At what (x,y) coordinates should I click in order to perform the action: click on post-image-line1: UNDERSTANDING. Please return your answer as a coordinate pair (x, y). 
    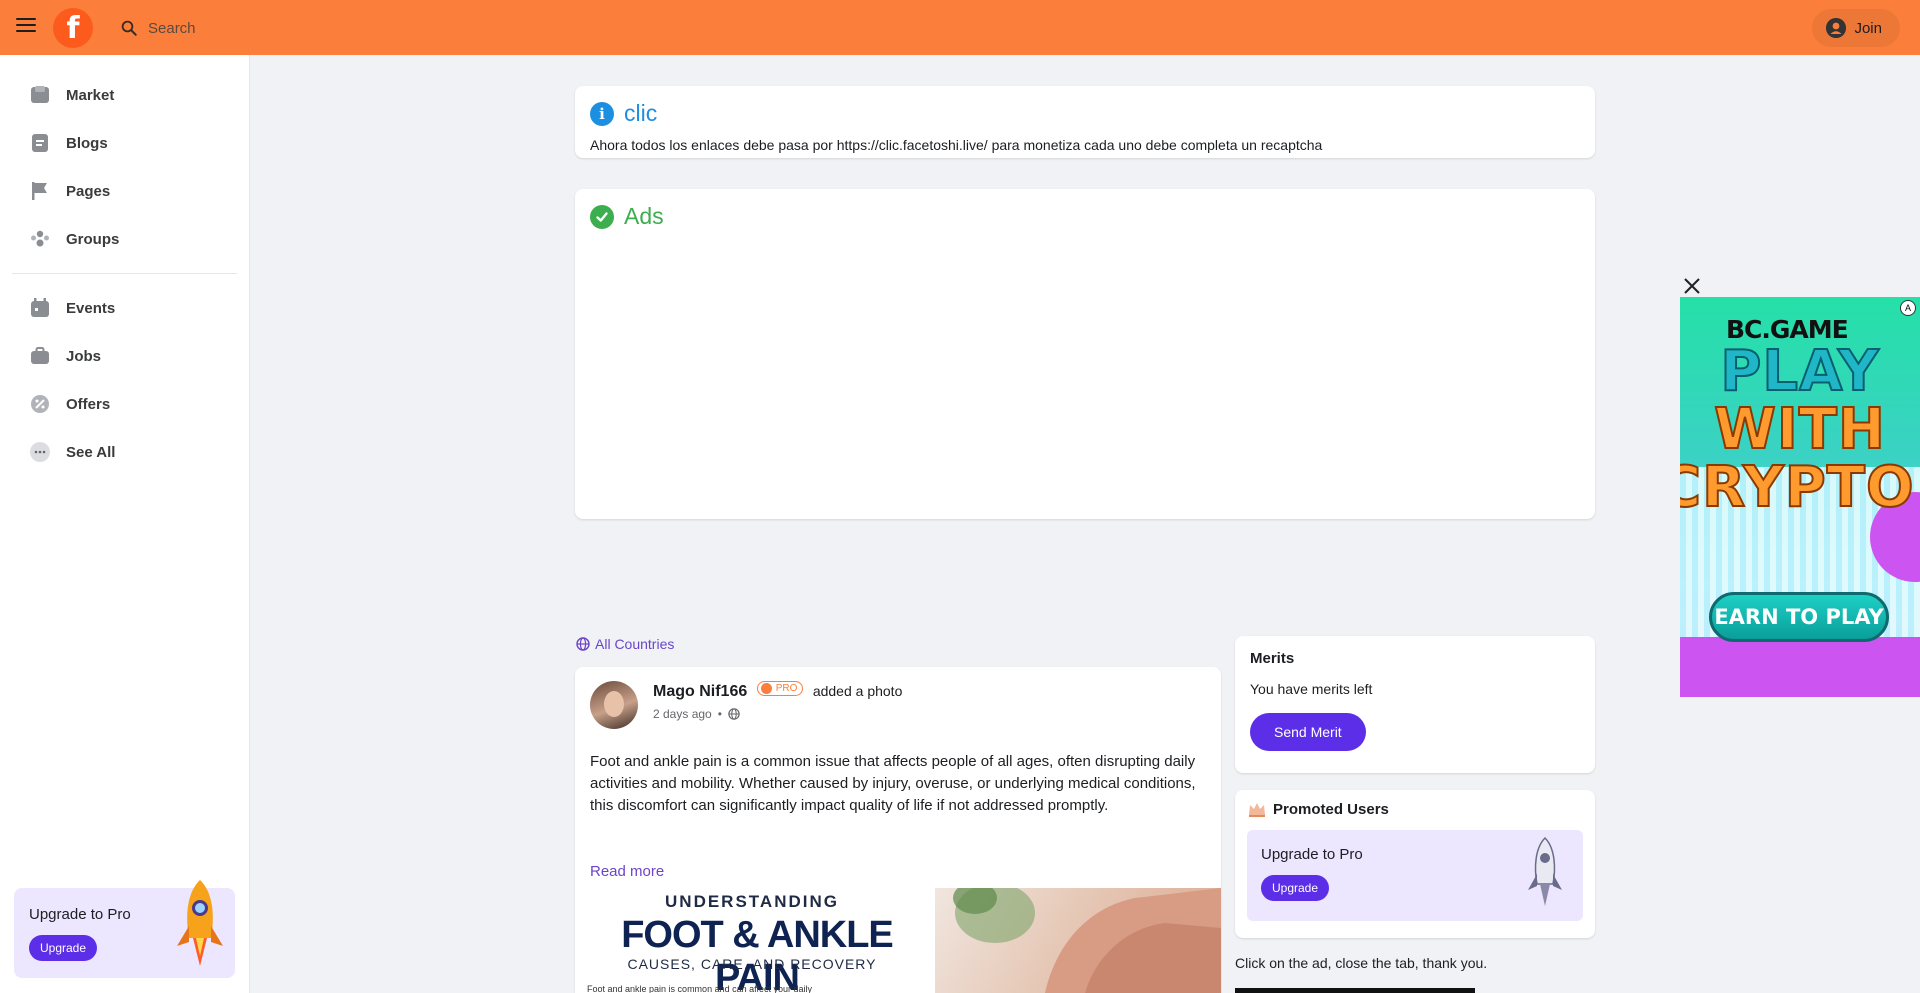
    Looking at the image, I should click on (752, 901).